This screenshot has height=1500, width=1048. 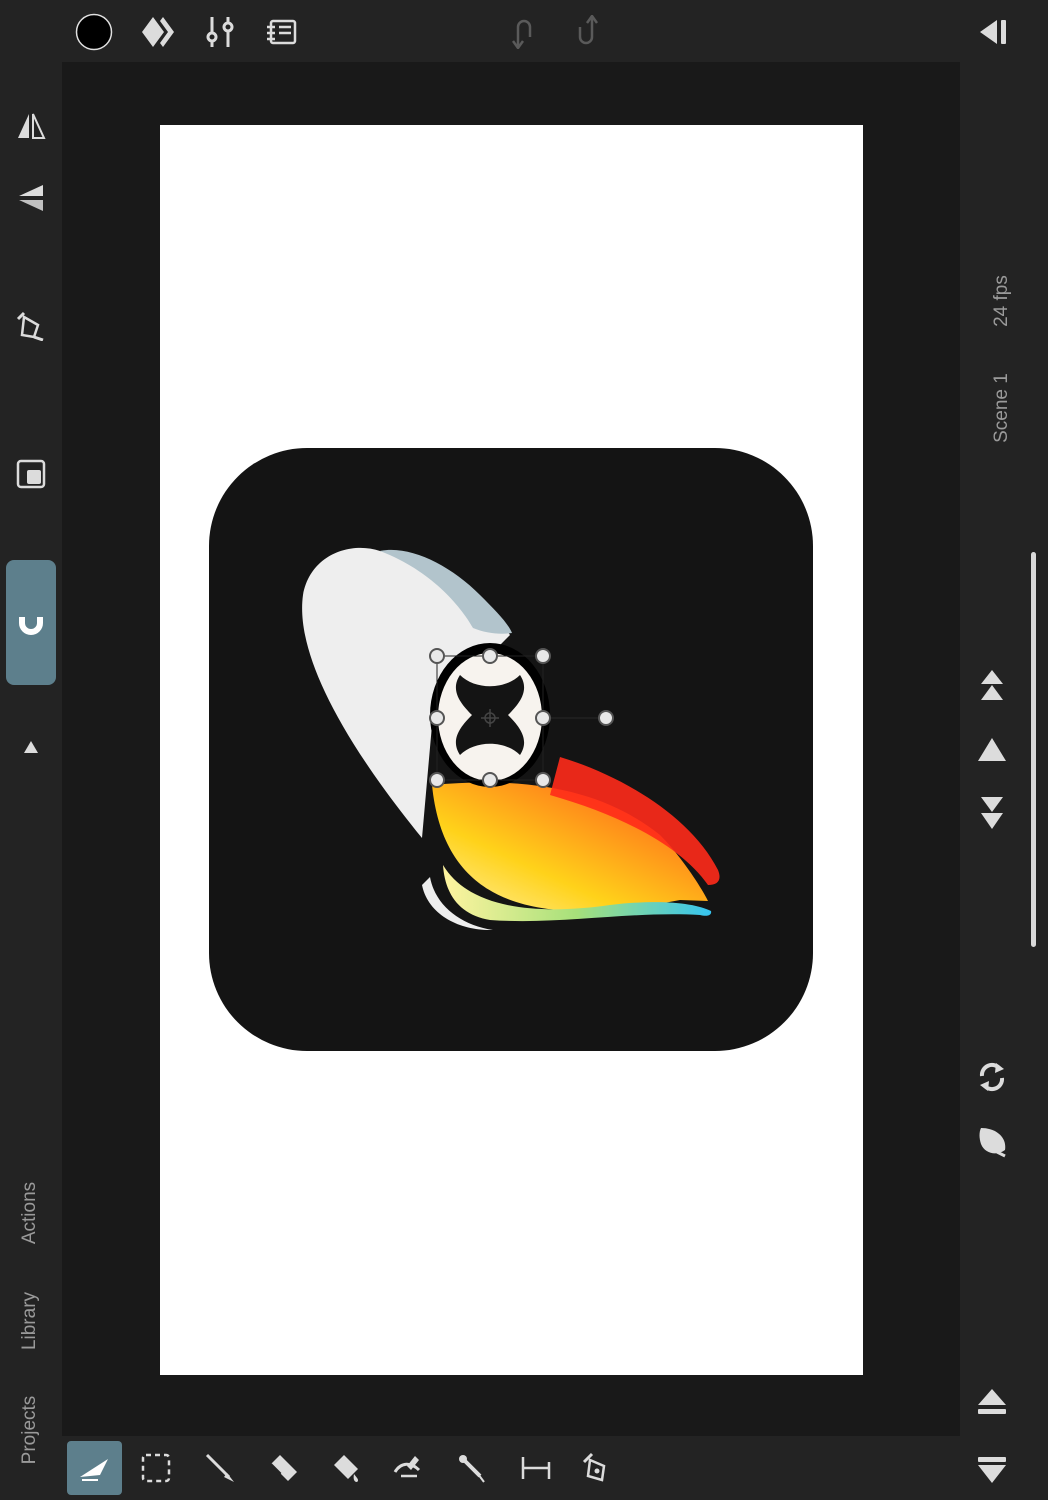 What do you see at coordinates (472, 1468) in the screenshot?
I see `eyedropper-tool-icon` at bounding box center [472, 1468].